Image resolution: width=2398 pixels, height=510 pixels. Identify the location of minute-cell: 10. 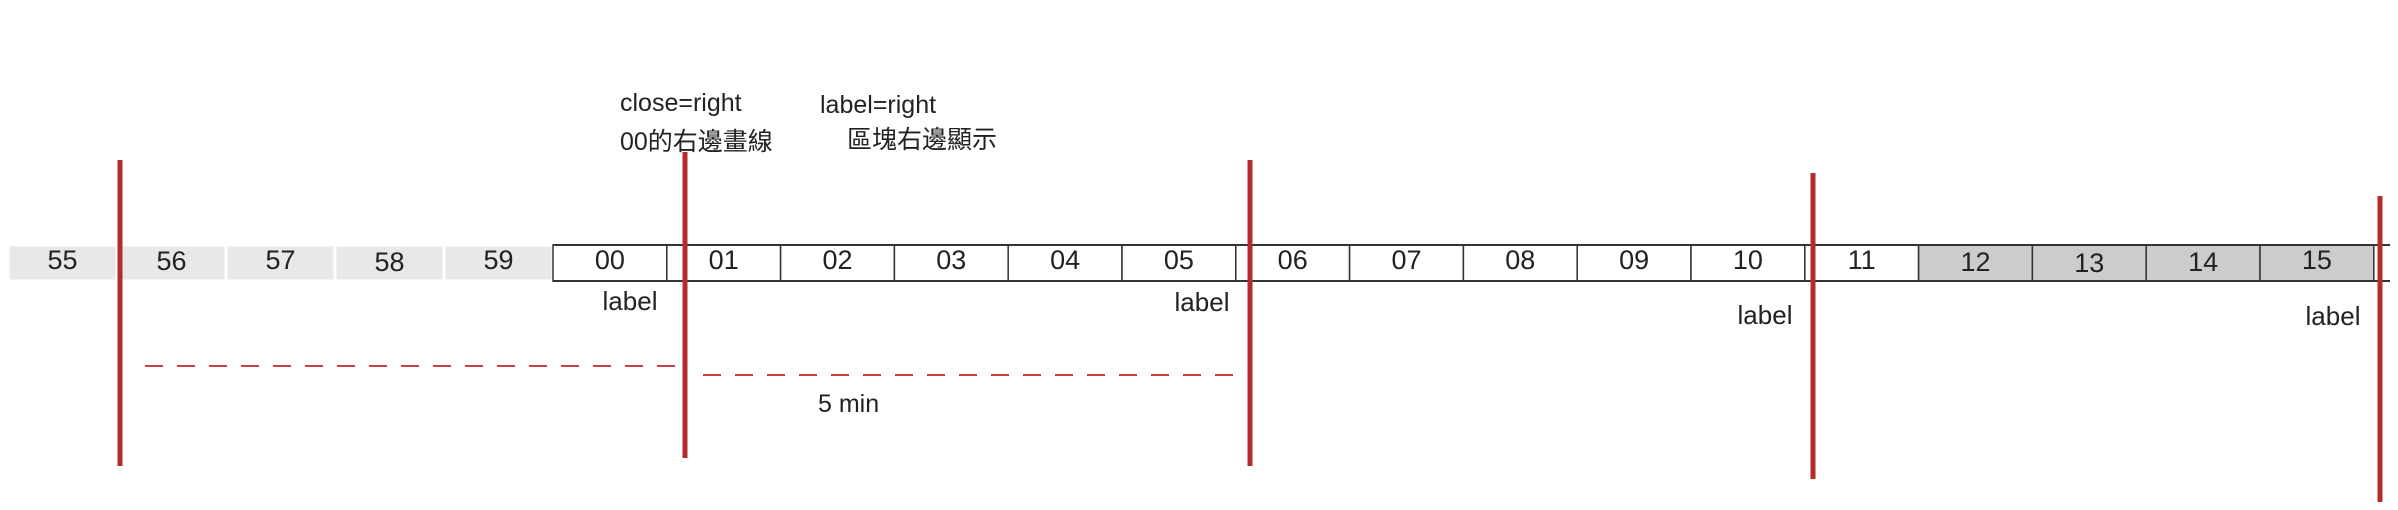
(1748, 263).